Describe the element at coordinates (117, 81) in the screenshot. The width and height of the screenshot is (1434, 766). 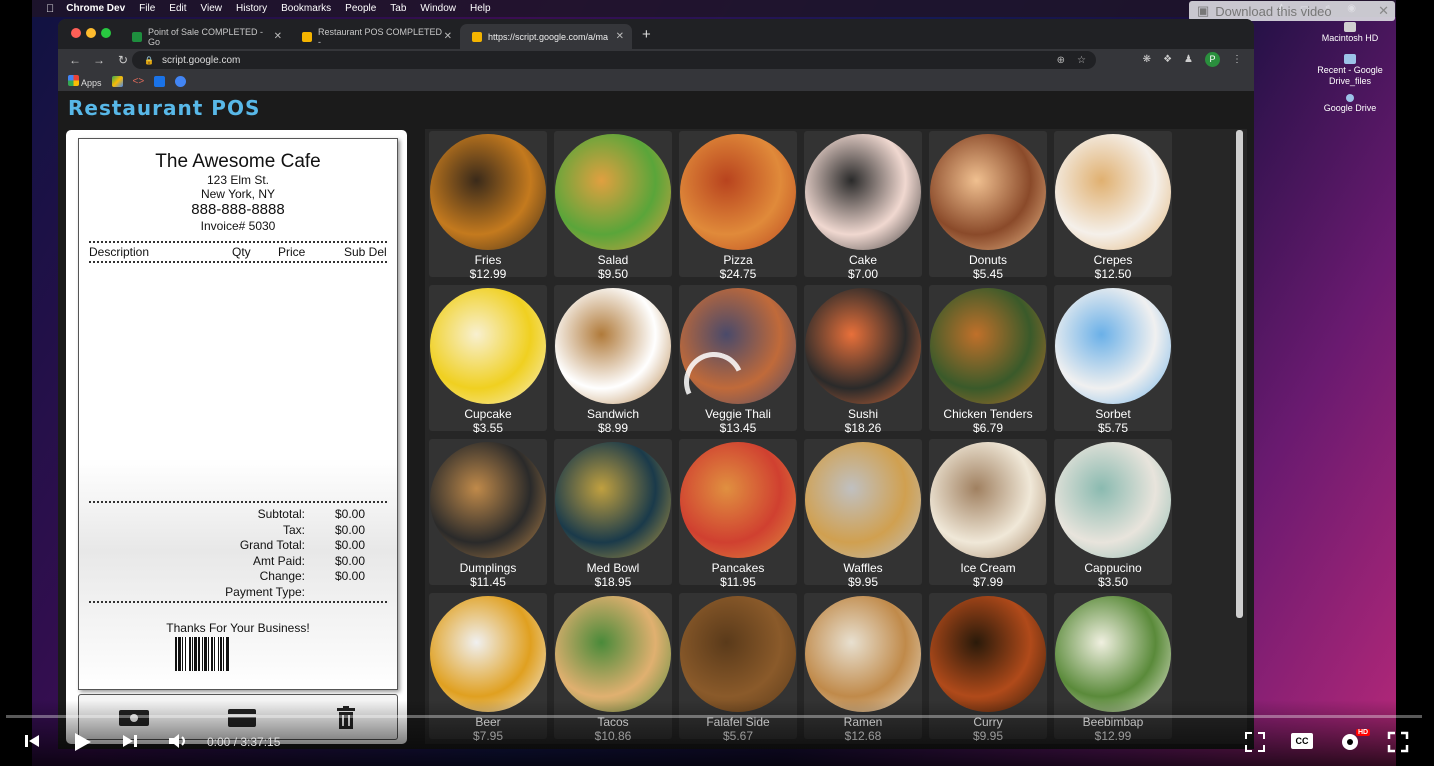
I see `drive-icon` at that location.